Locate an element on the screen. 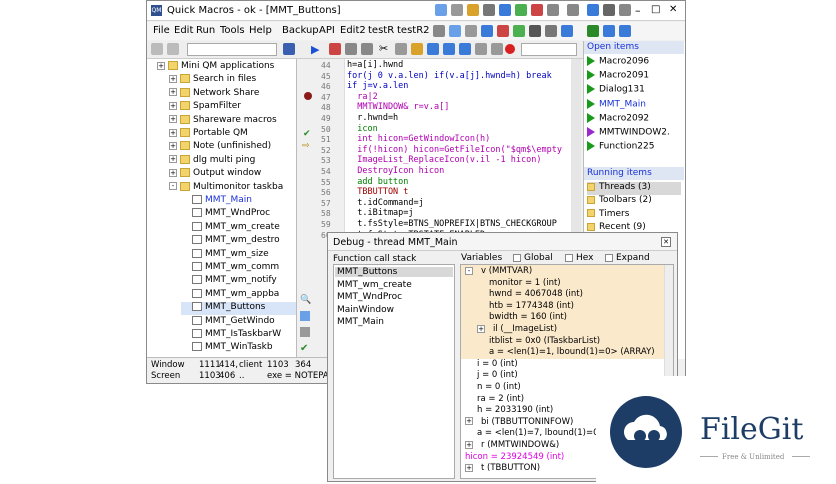  stack-frame: MMT_wm_create is located at coordinates (374, 285).